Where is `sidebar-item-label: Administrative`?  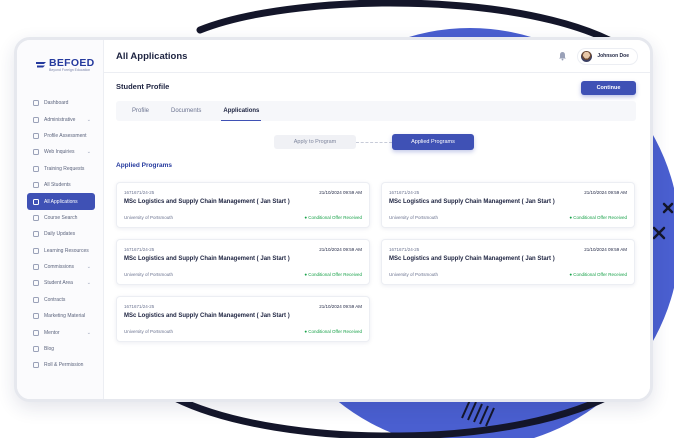 sidebar-item-label: Administrative is located at coordinates (60, 119).